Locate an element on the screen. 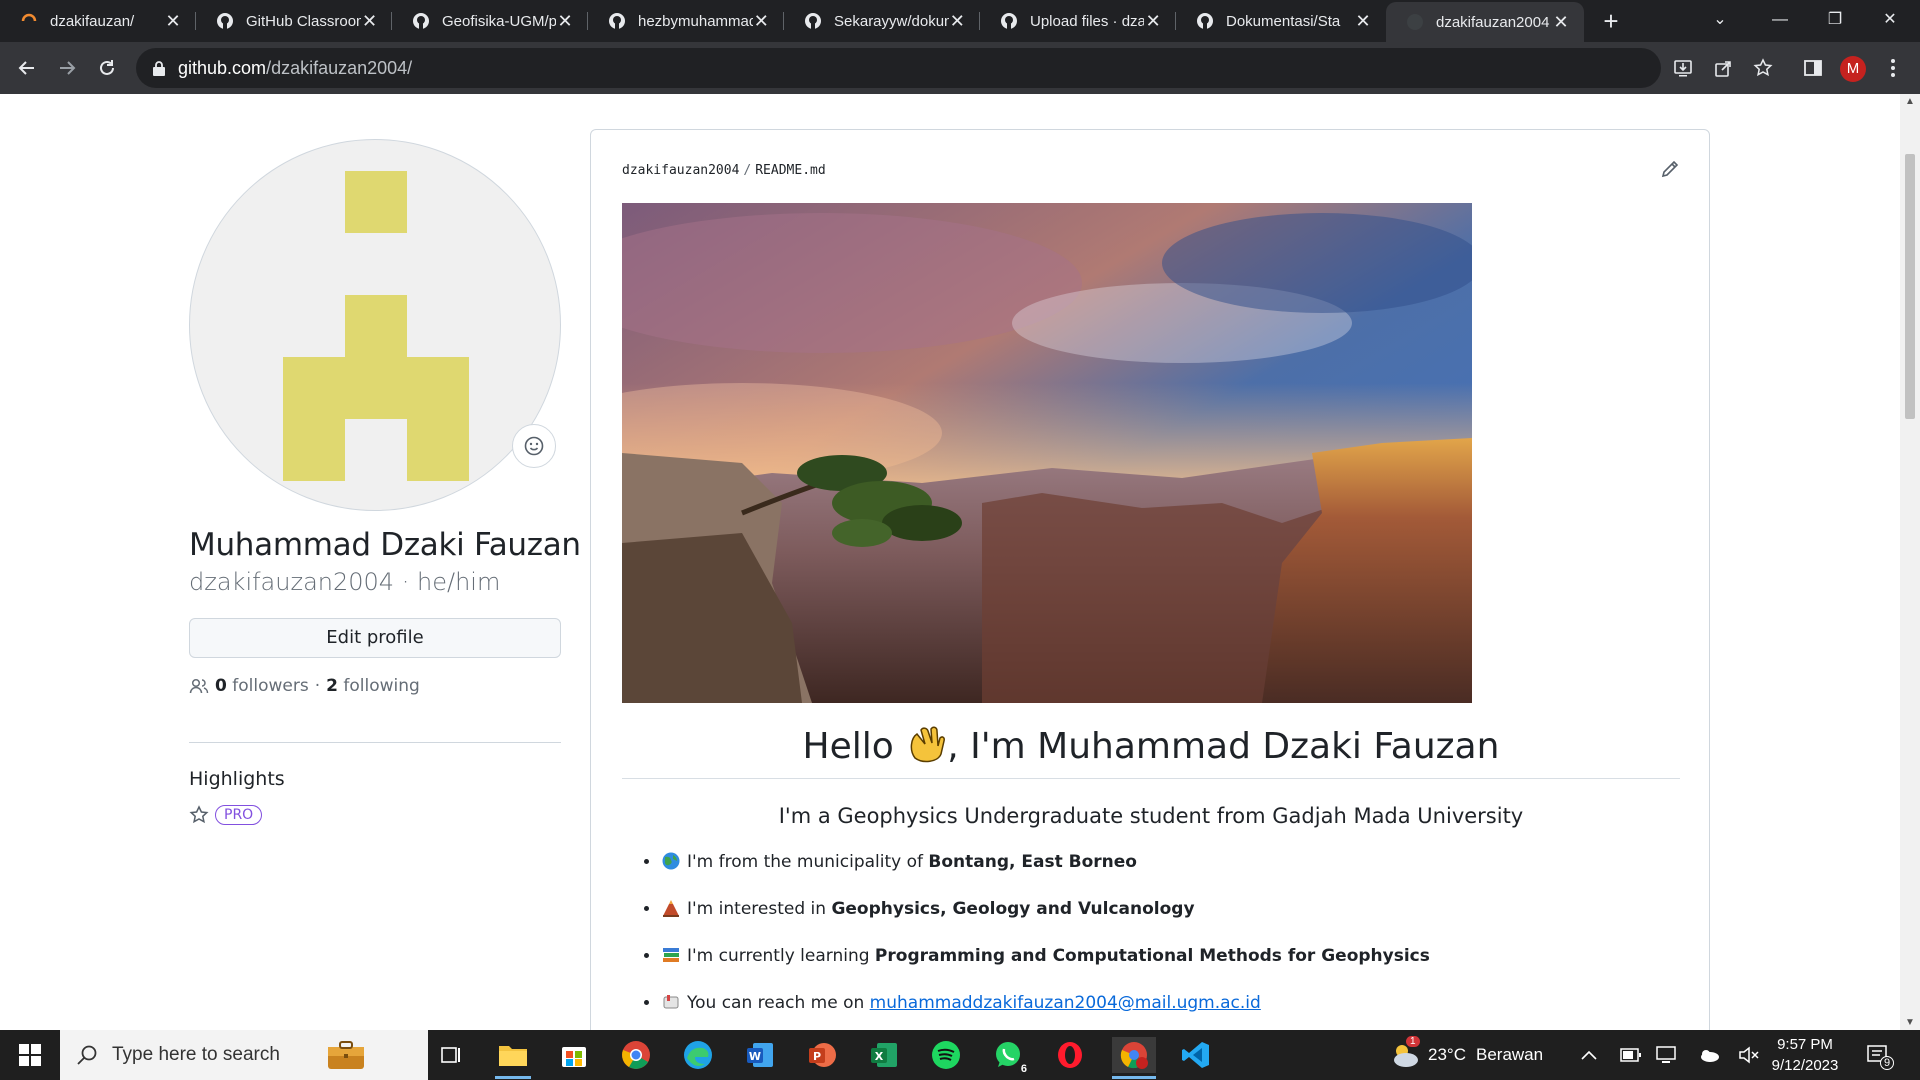  tab-hezbymuhammad: hezbymuhammad ✕ is located at coordinates (686, 21).